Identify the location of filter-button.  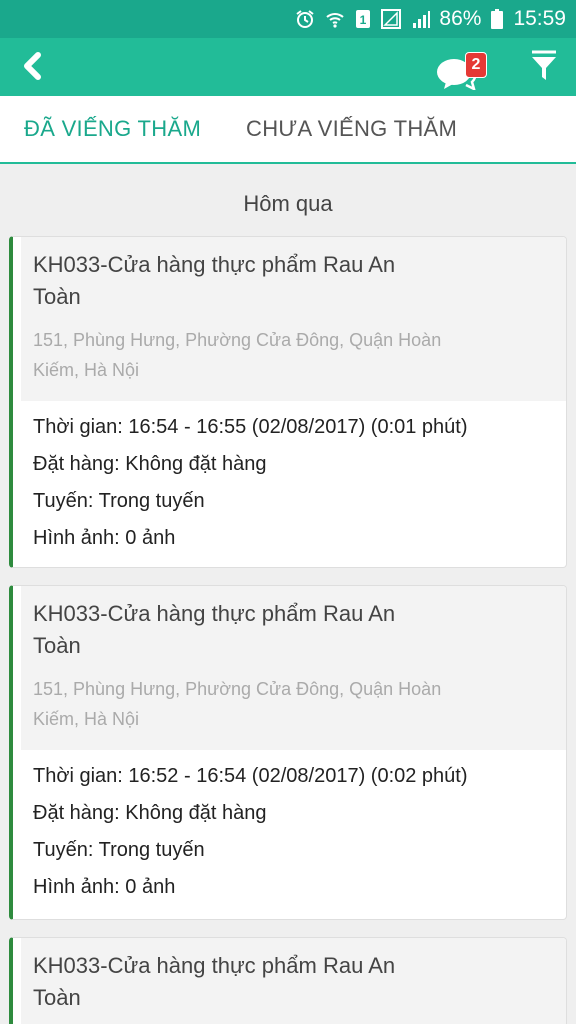
(544, 68).